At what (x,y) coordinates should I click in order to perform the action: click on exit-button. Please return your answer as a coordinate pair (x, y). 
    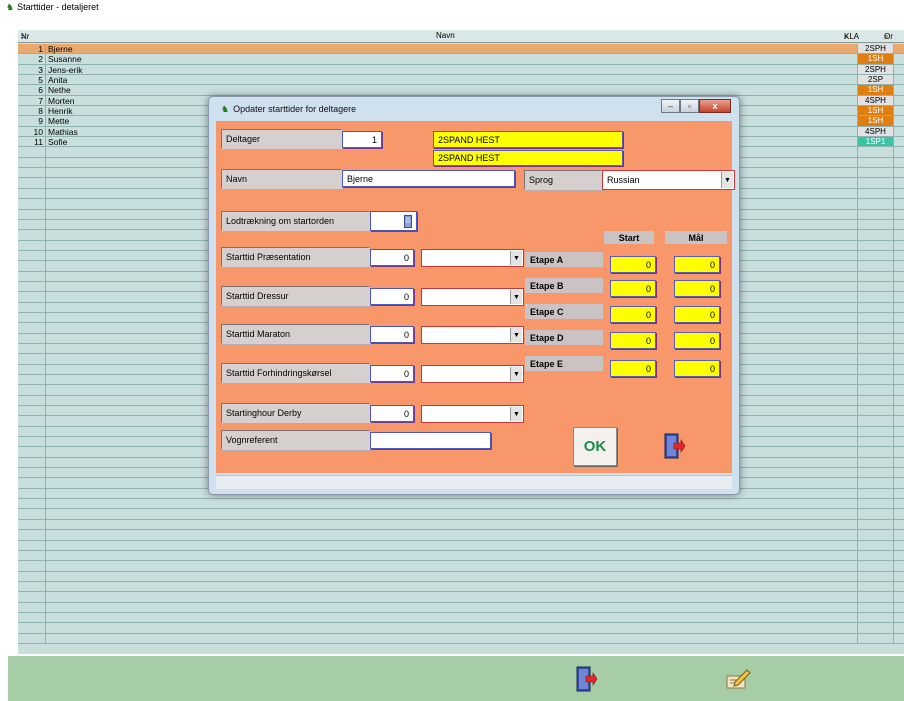
    Looking at the image, I should click on (586, 679).